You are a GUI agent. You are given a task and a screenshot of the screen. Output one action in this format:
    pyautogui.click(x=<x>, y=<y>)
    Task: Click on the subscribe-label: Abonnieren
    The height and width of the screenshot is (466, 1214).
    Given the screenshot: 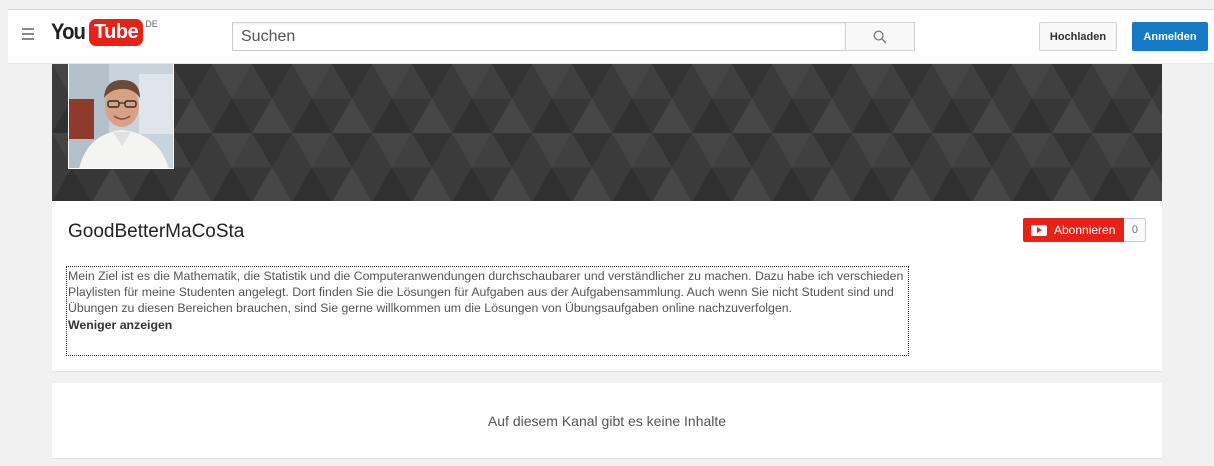 What is the action you would take?
    pyautogui.click(x=1085, y=230)
    